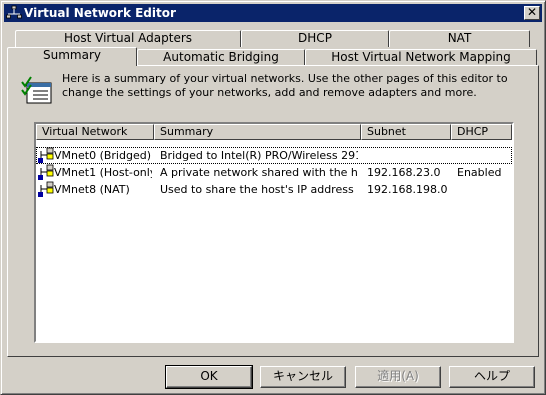 The image size is (546, 395). I want to click on column-header-subnet: Subnet, so click(406, 132).